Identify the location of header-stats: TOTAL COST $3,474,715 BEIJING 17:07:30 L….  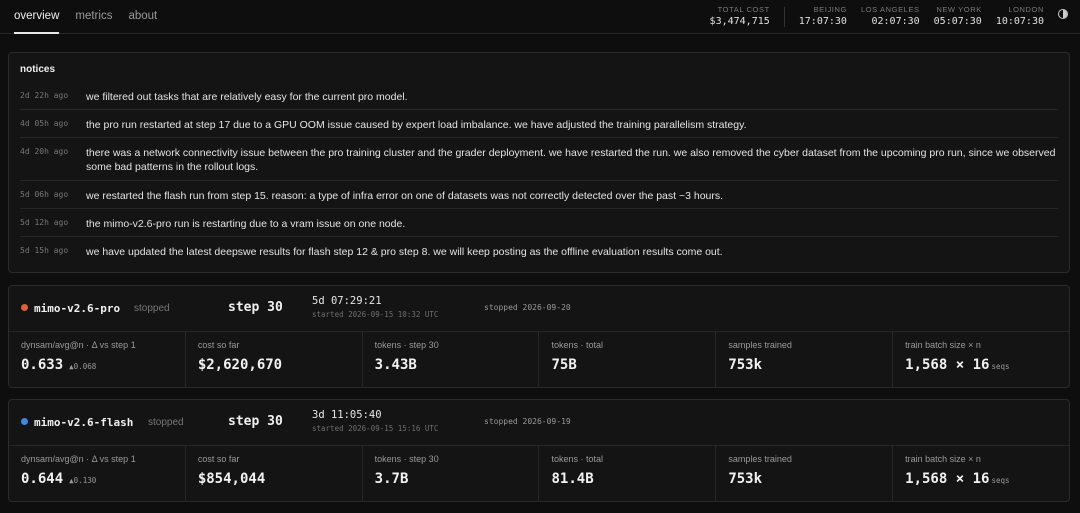
(877, 16).